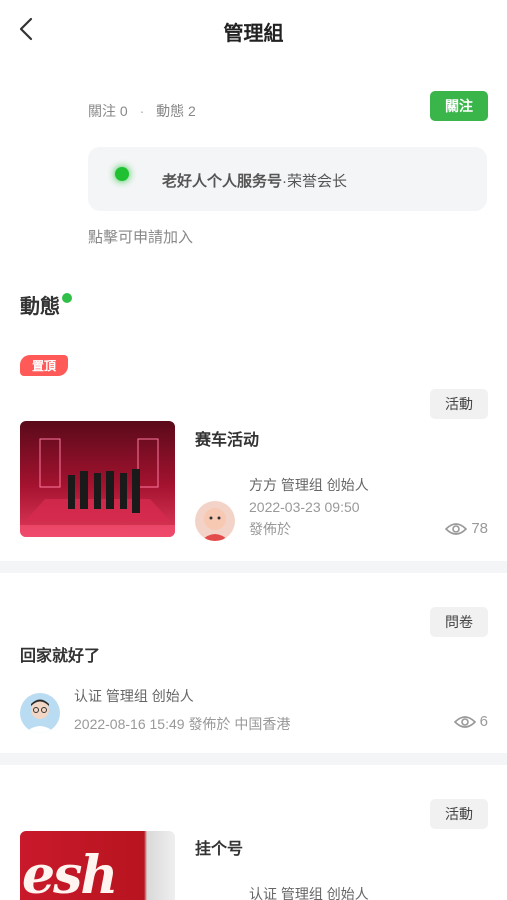  Describe the element at coordinates (219, 847) in the screenshot. I see `post-title: 挂个号` at that location.